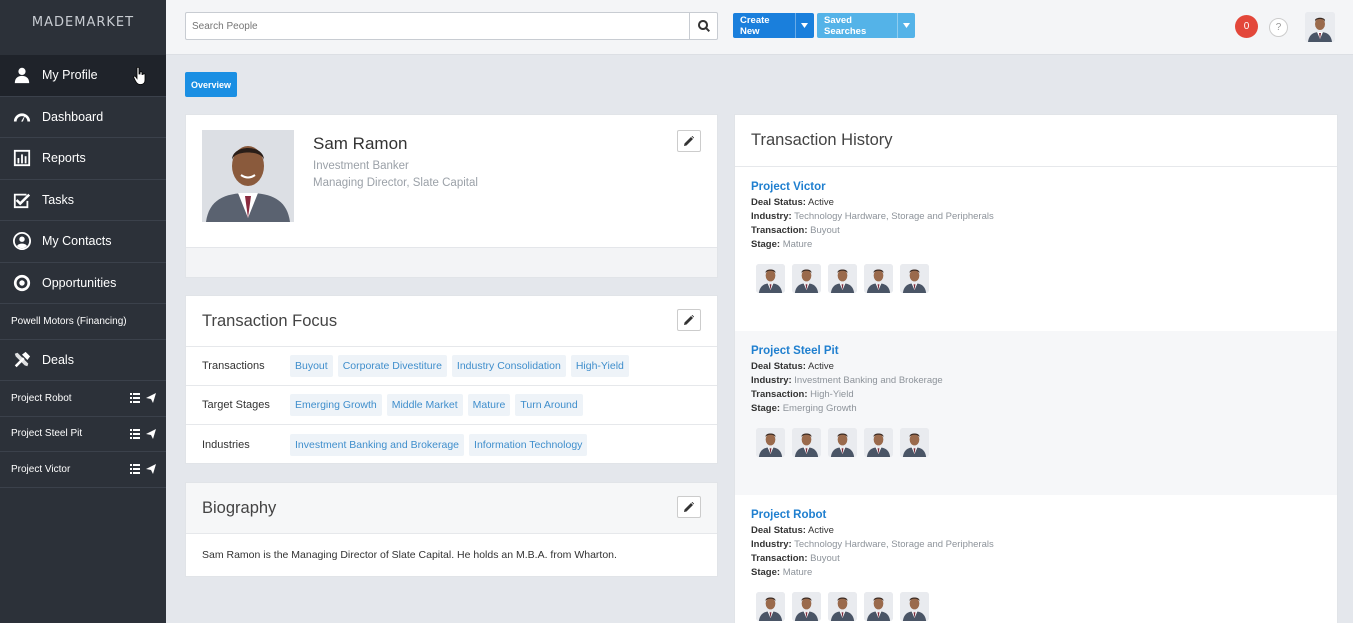 Image resolution: width=1353 pixels, height=623 pixels. I want to click on user-avatar, so click(1320, 27).